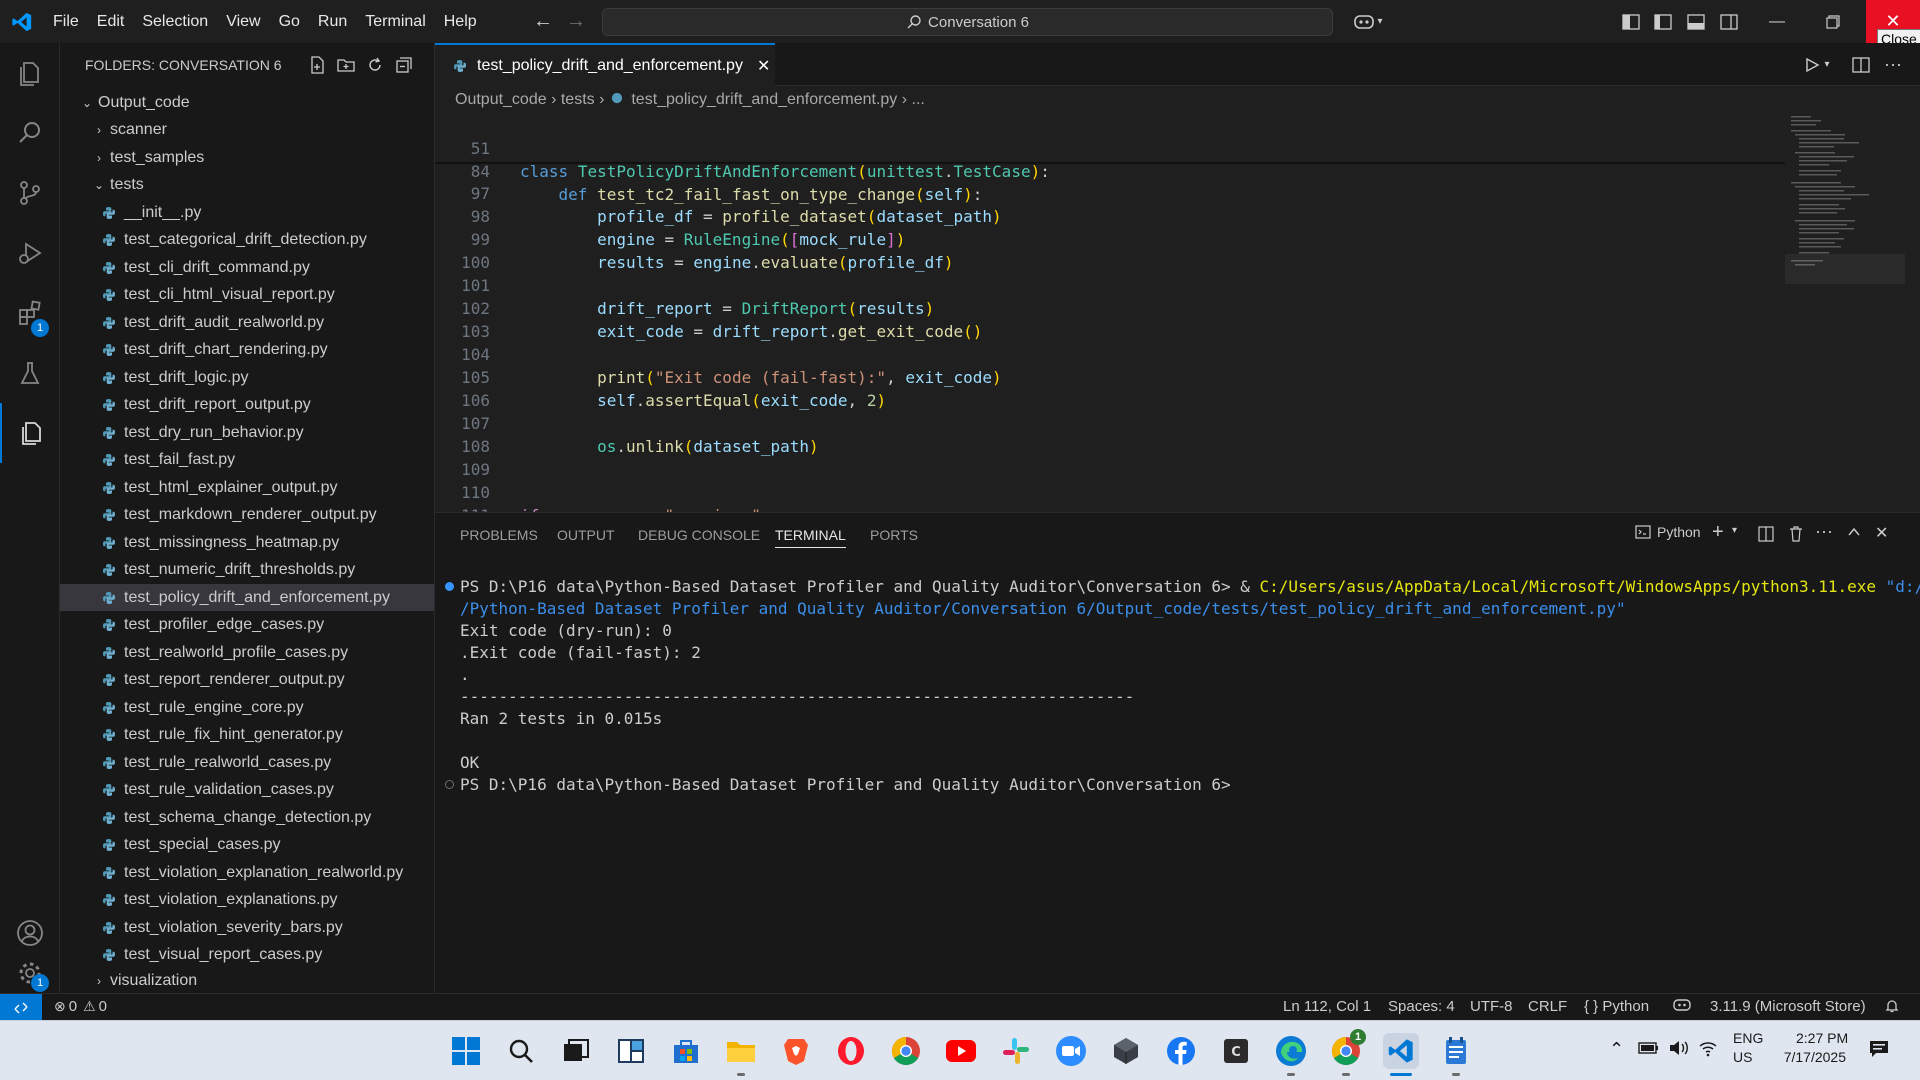  I want to click on minimap, so click(1845, 312).